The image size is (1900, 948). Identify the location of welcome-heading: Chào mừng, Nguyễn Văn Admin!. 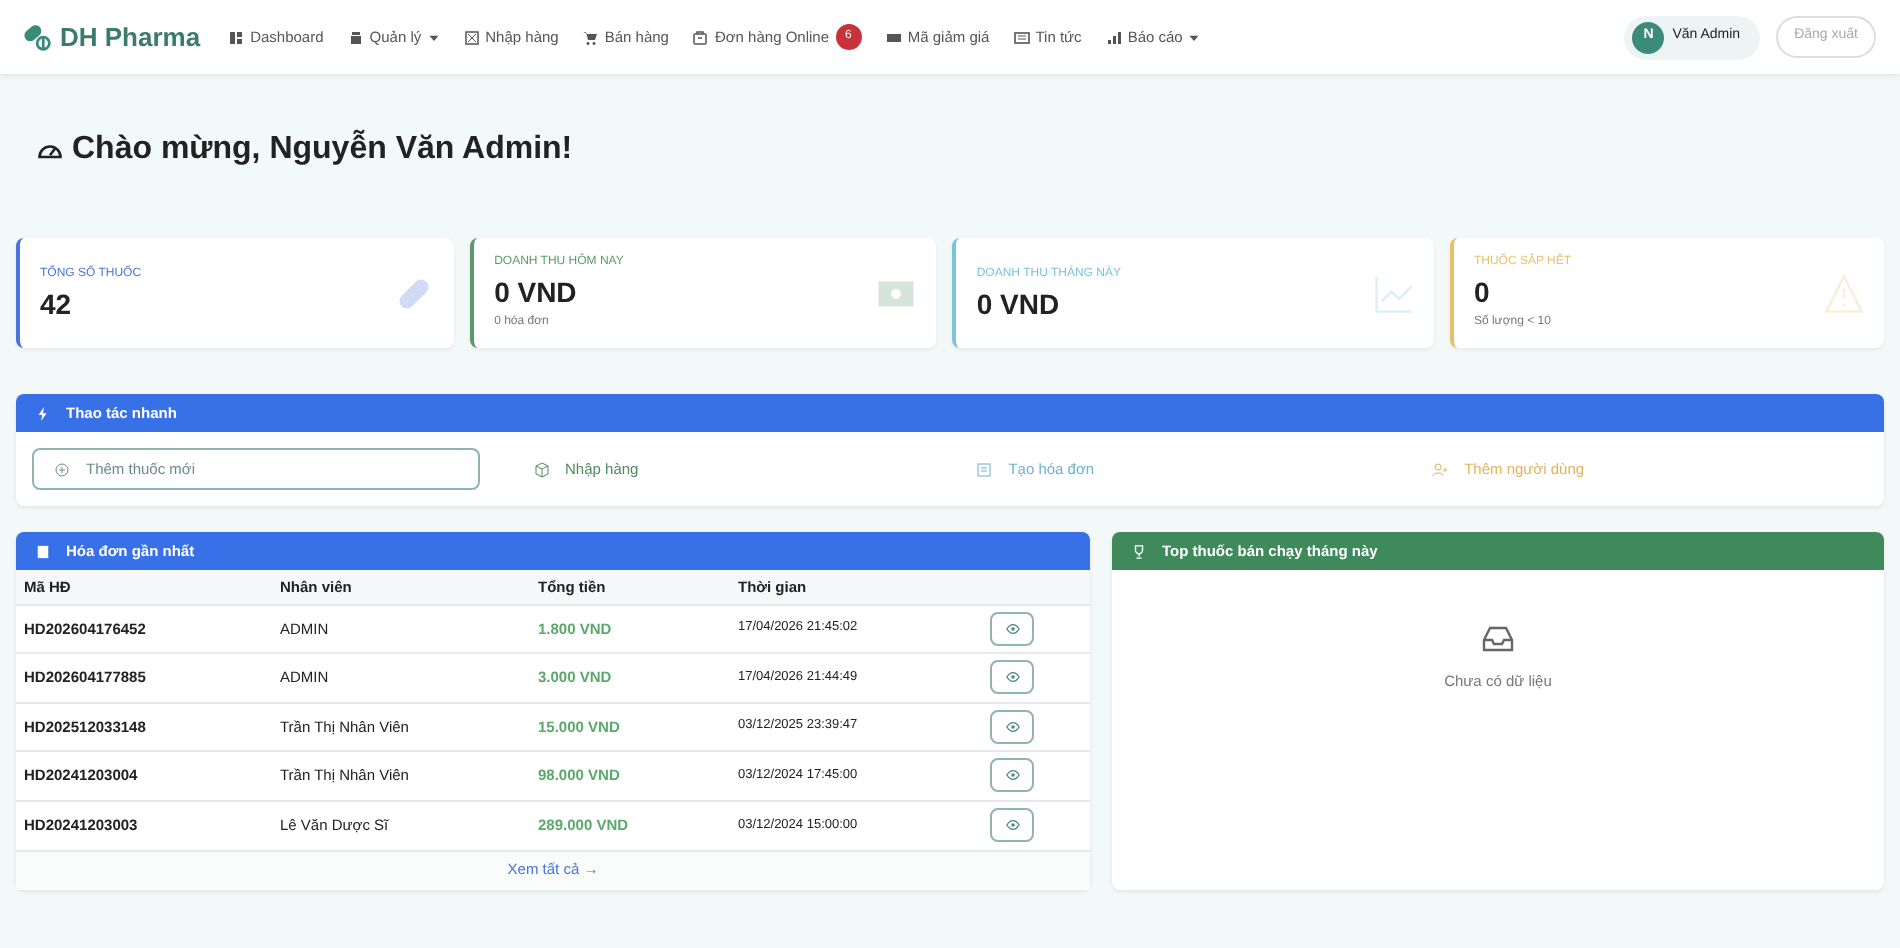
(322, 148).